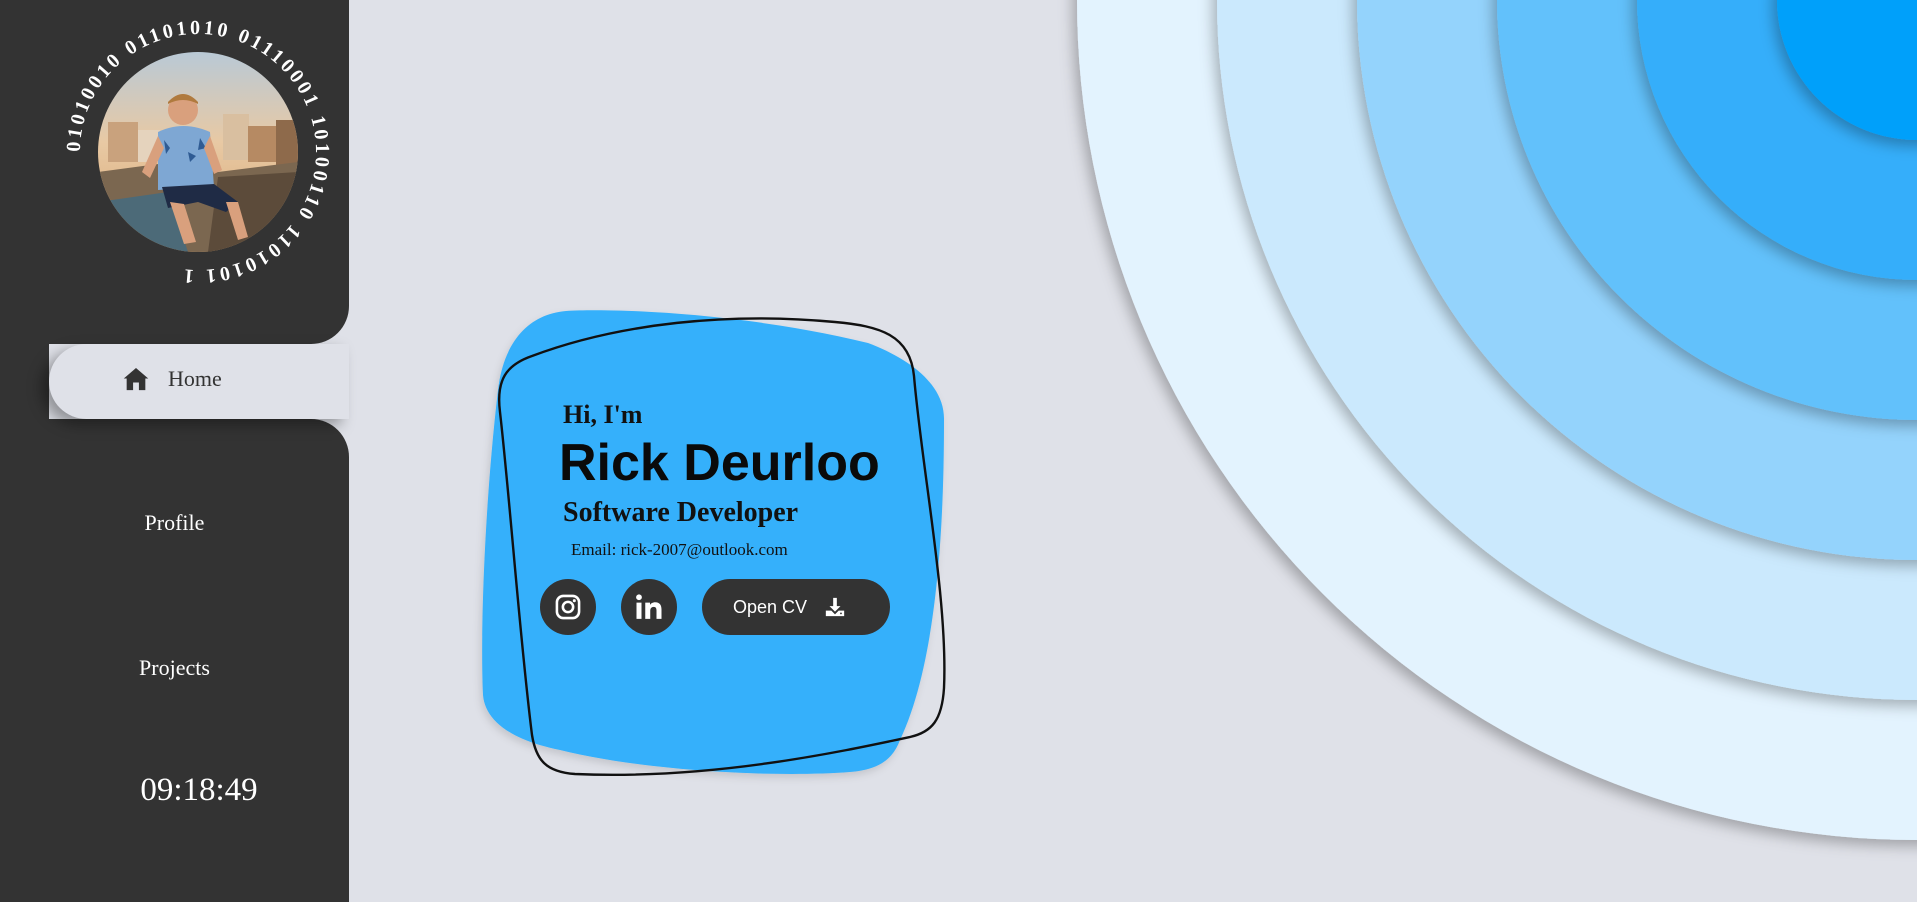 Image resolution: width=1917 pixels, height=902 pixels. I want to click on clock: 09:18:49, so click(199, 790).